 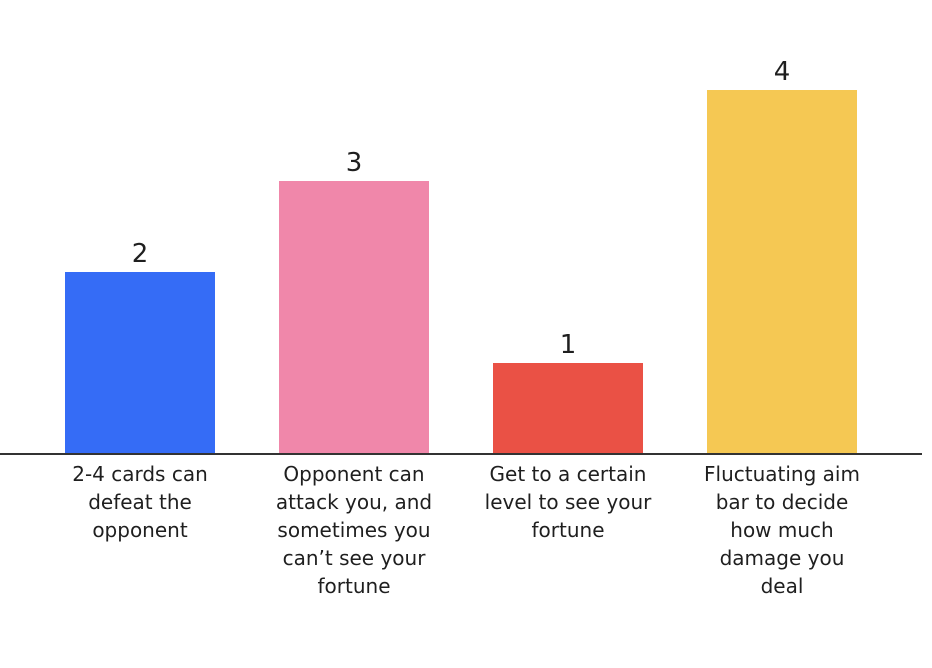 What do you see at coordinates (568, 345) in the screenshot?
I see `value-label-3: 1` at bounding box center [568, 345].